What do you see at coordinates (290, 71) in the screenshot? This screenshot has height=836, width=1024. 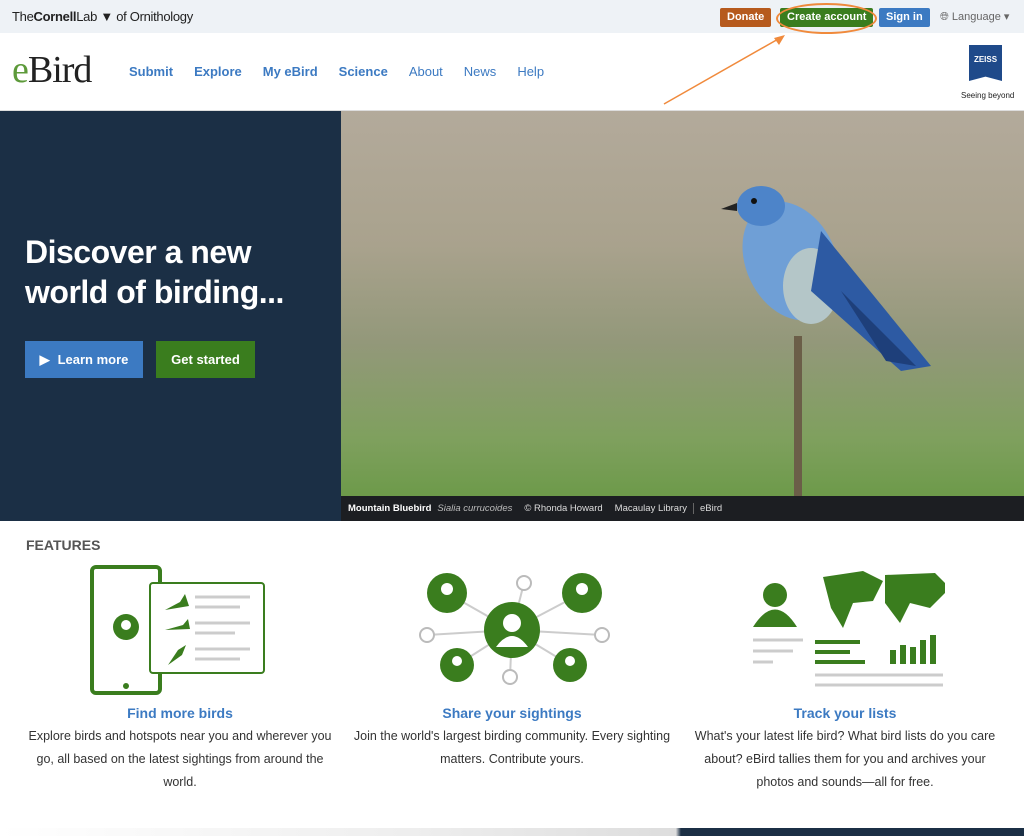 I see `nav-my-ebird: My eBird` at bounding box center [290, 71].